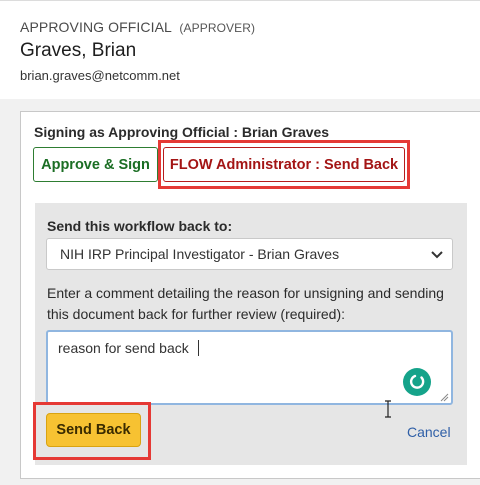 This screenshot has width=480, height=485. What do you see at coordinates (100, 75) in the screenshot?
I see `approver-email: brian.graves@netcomm.net` at bounding box center [100, 75].